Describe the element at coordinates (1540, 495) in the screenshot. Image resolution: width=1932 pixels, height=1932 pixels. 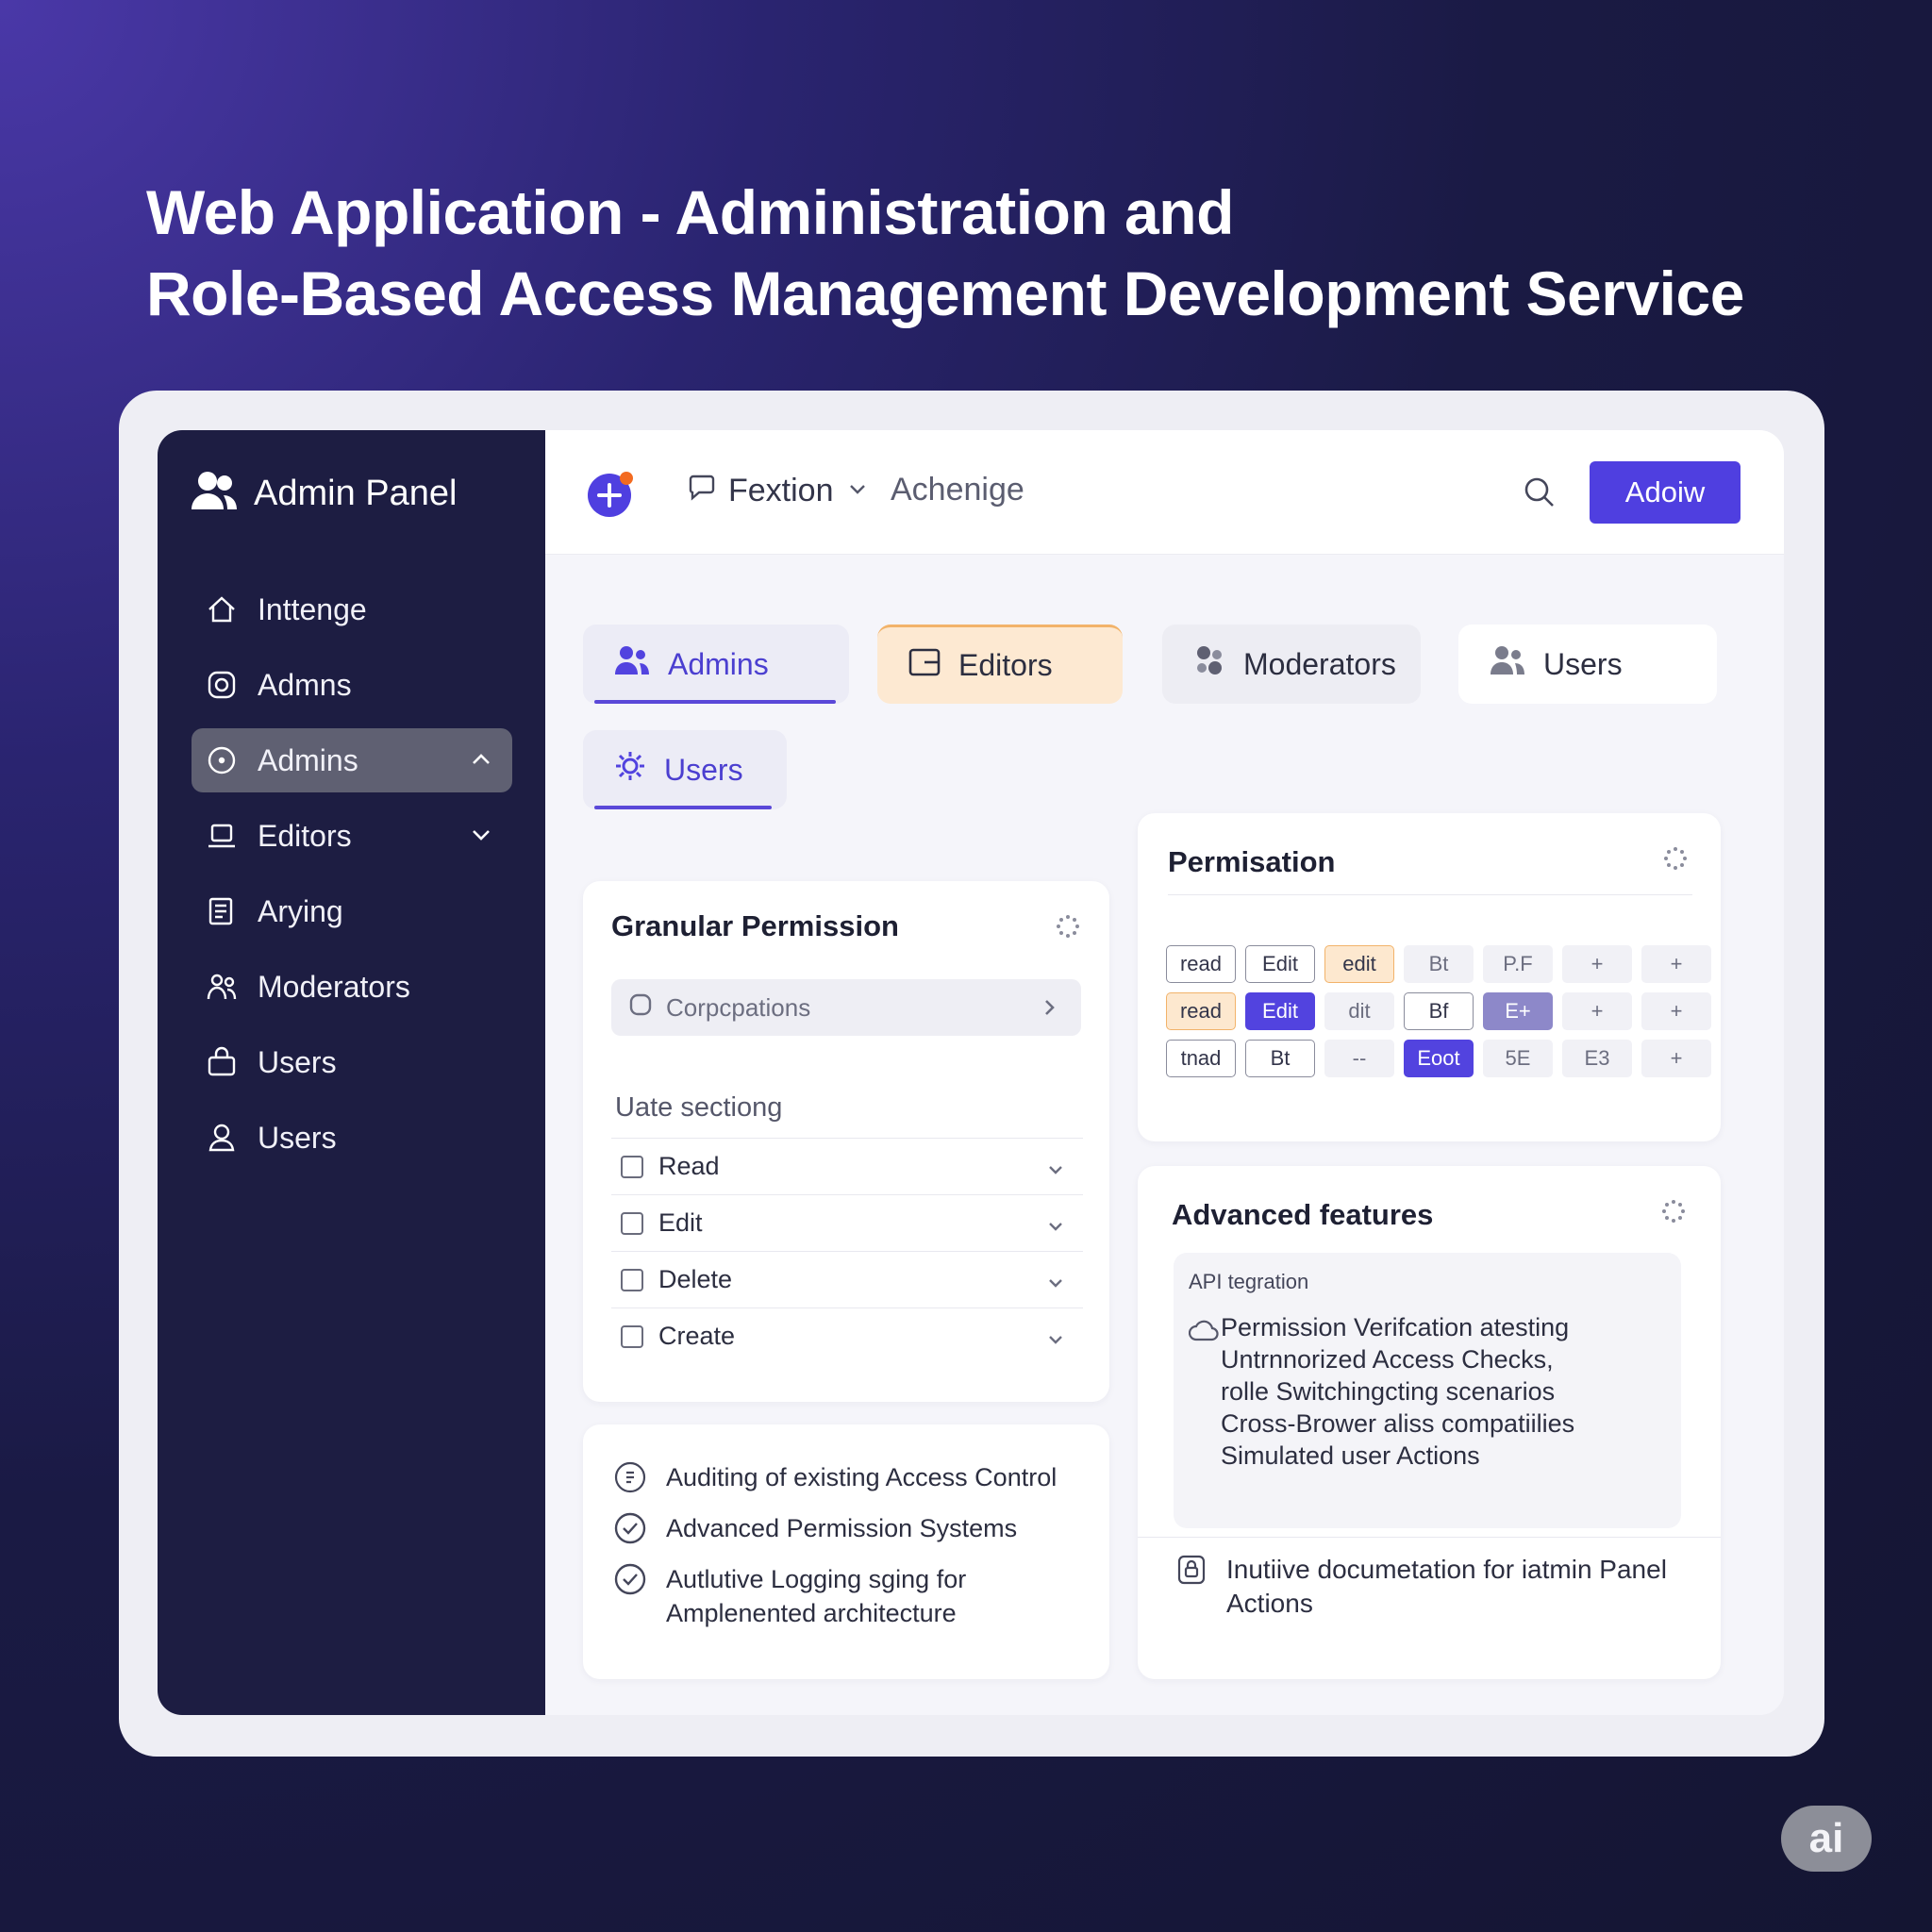
I see `search-icon` at that location.